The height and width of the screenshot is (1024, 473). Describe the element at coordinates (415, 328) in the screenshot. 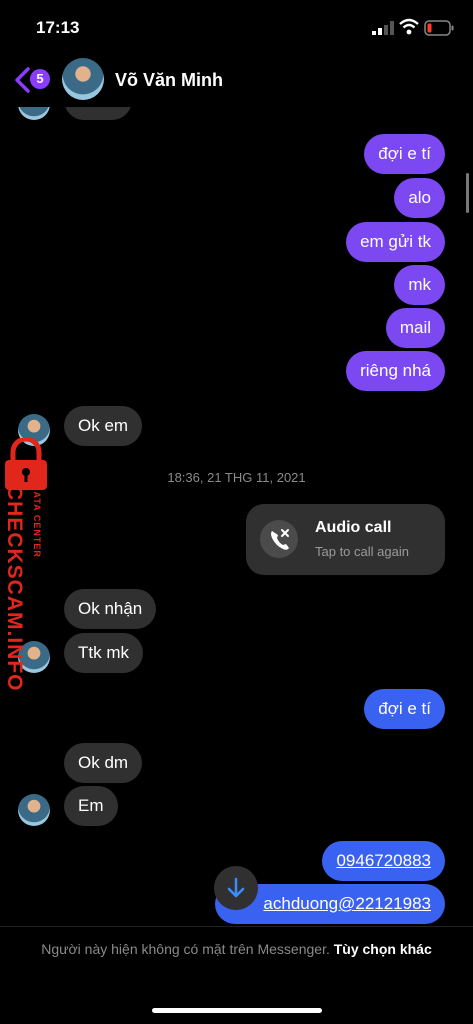

I see `message-out: mail` at that location.